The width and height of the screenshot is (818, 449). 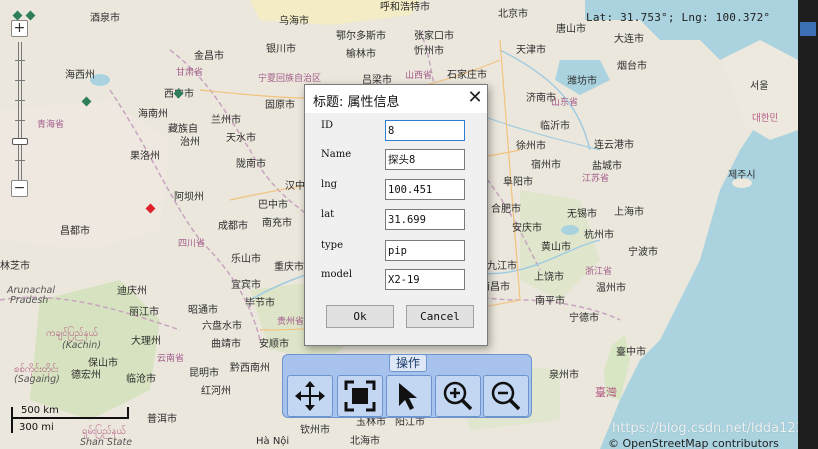 What do you see at coordinates (327, 125) in the screenshot?
I see `field-label: ID` at bounding box center [327, 125].